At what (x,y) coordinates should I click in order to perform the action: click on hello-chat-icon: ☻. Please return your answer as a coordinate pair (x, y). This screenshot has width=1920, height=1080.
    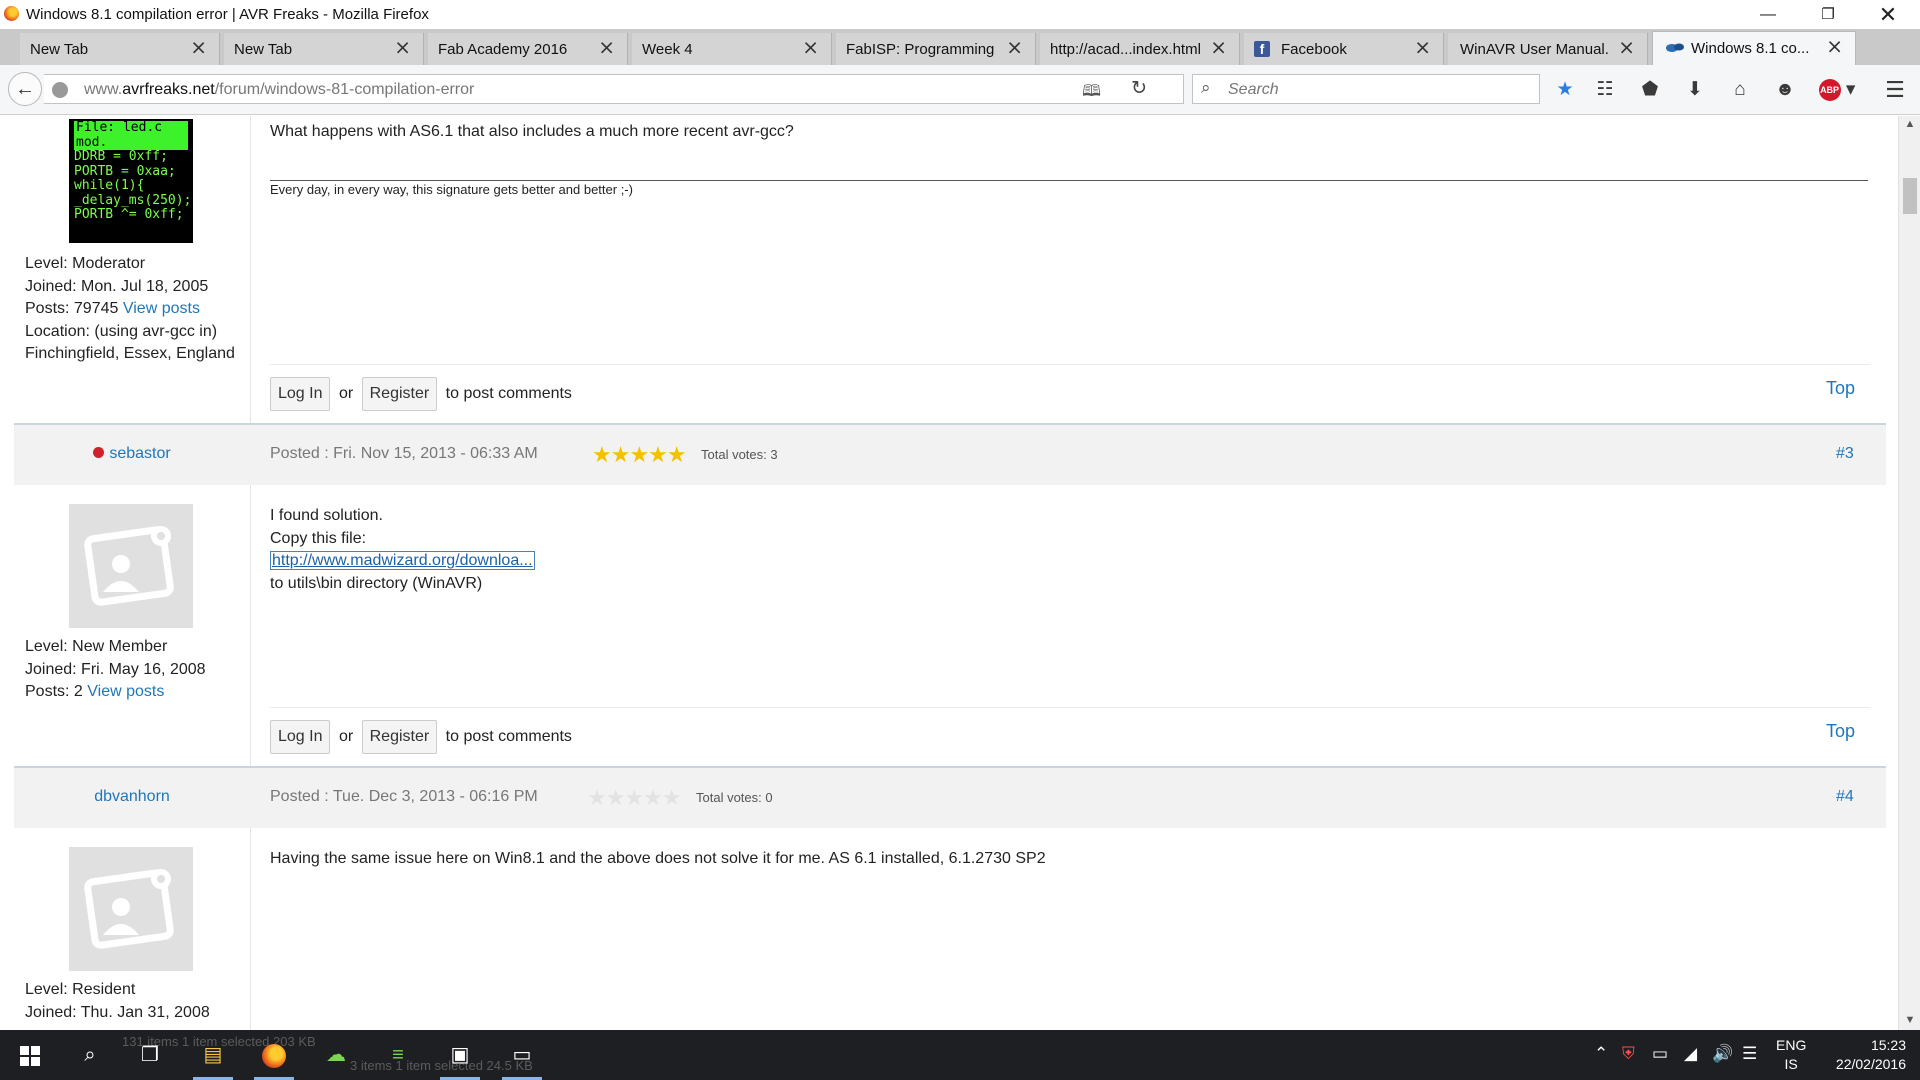
    Looking at the image, I should click on (1785, 90).